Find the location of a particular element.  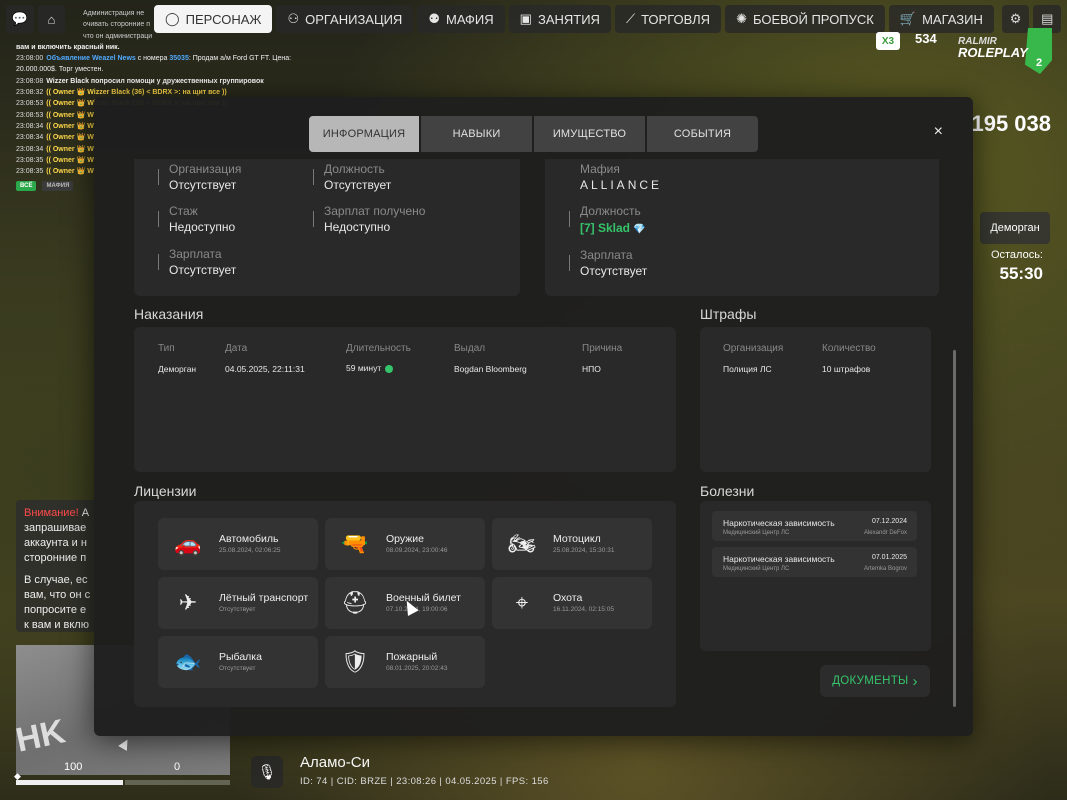

license-fishing: 🐟 Рыбалка Отсутствует is located at coordinates (238, 662).